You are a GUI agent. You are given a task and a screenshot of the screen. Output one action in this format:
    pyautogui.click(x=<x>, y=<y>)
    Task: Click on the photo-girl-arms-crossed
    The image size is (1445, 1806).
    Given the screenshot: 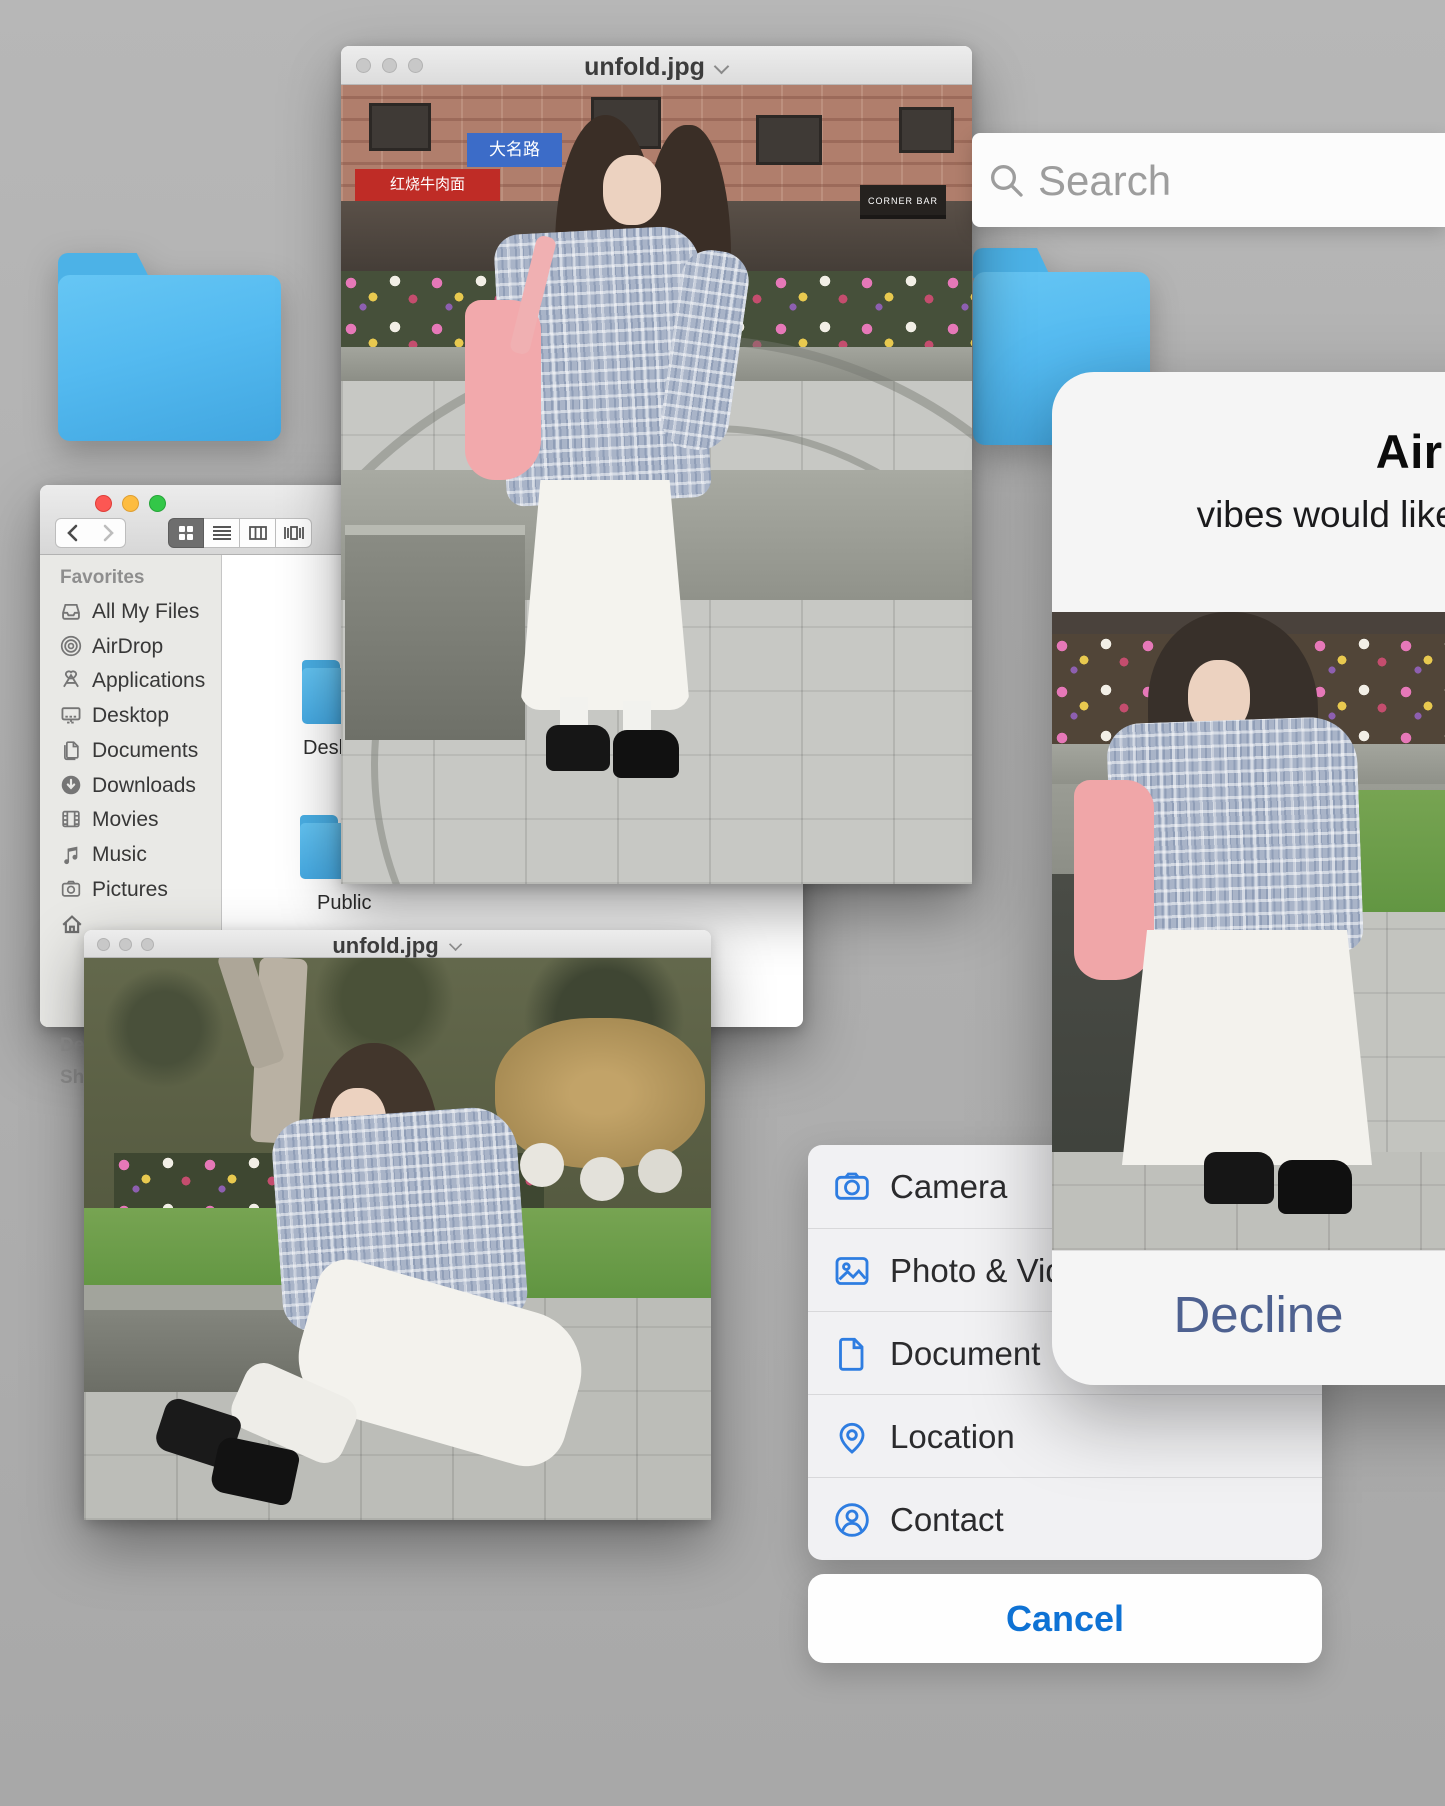 What is the action you would take?
    pyautogui.click(x=1248, y=931)
    